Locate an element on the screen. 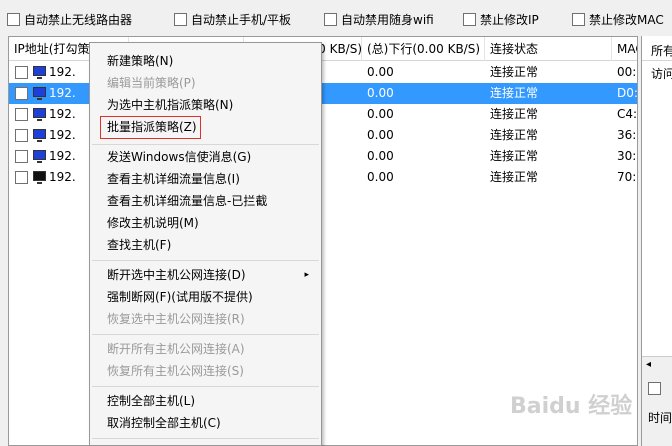 Image resolution: width=672 pixels, height=446 pixels. mac-cell: 36: is located at coordinates (627, 135).